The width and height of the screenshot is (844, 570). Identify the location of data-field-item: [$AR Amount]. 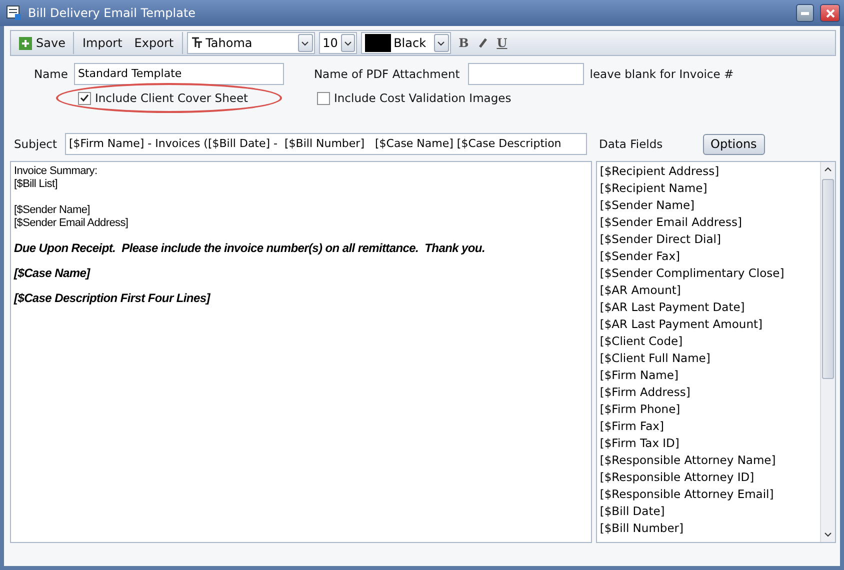
(708, 290).